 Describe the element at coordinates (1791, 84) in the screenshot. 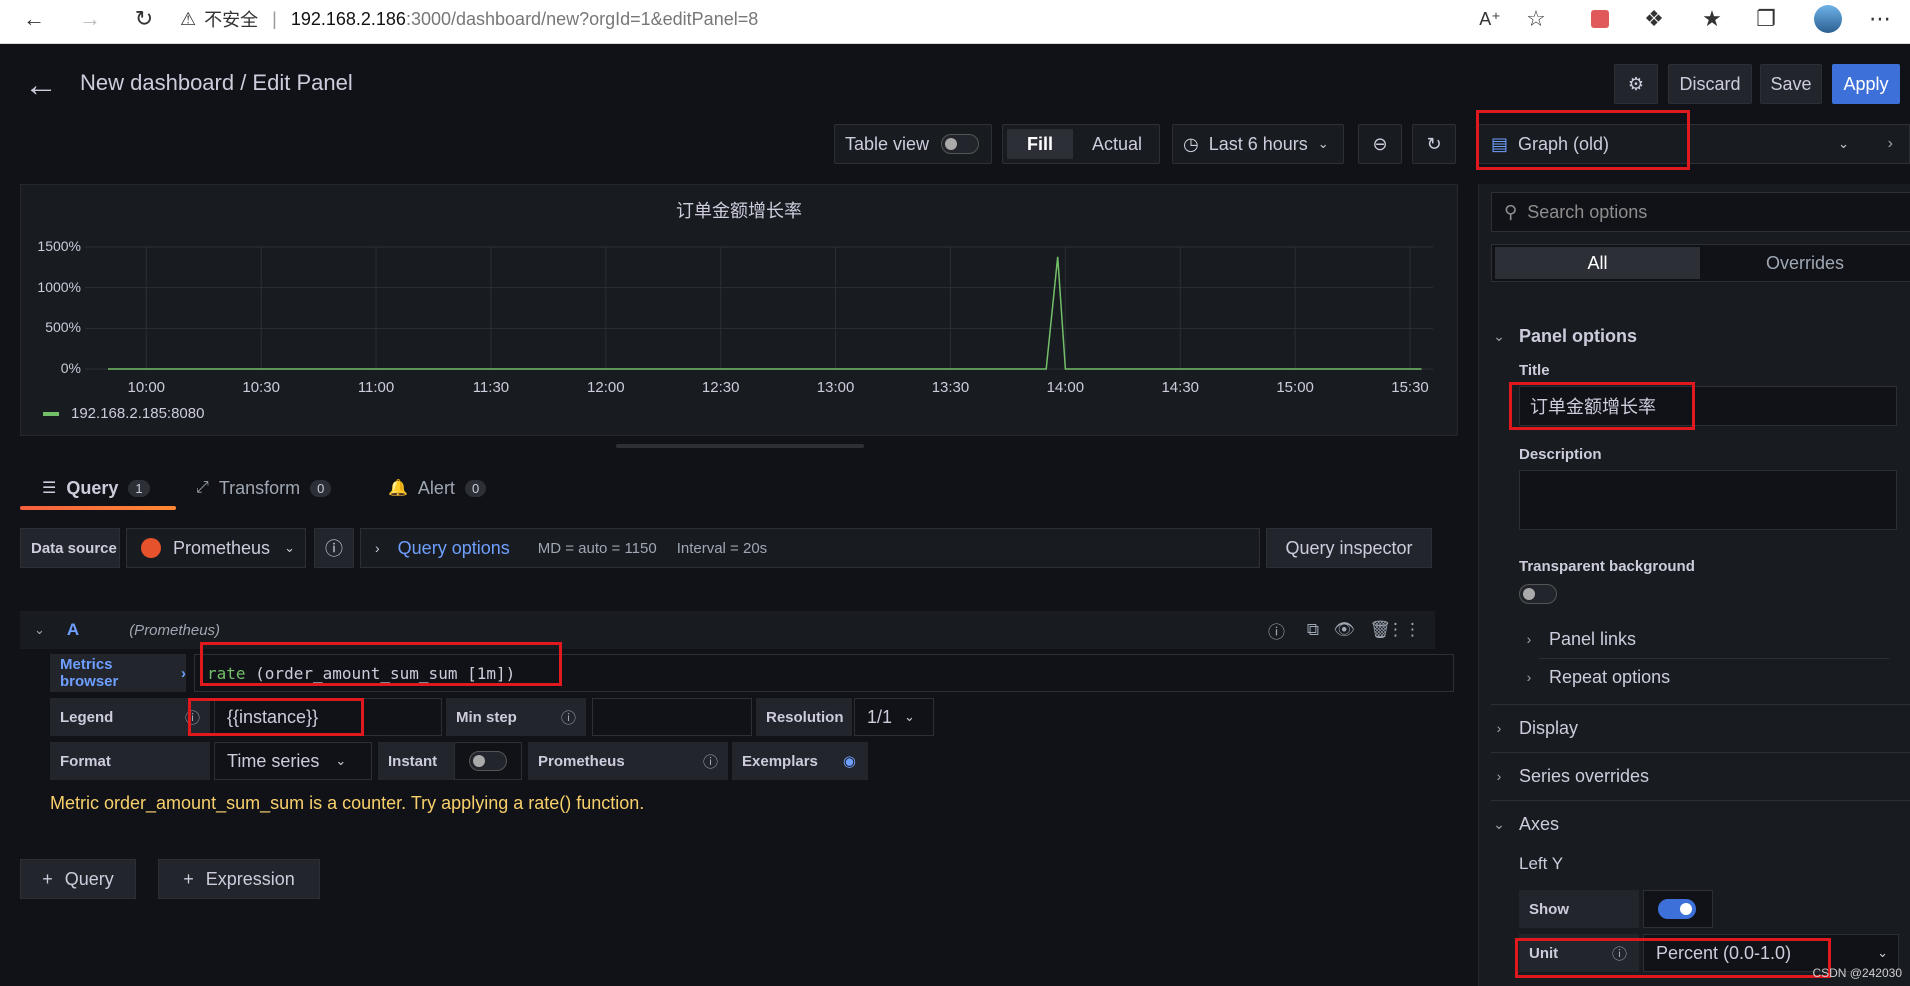

I see `save-button: Save` at that location.